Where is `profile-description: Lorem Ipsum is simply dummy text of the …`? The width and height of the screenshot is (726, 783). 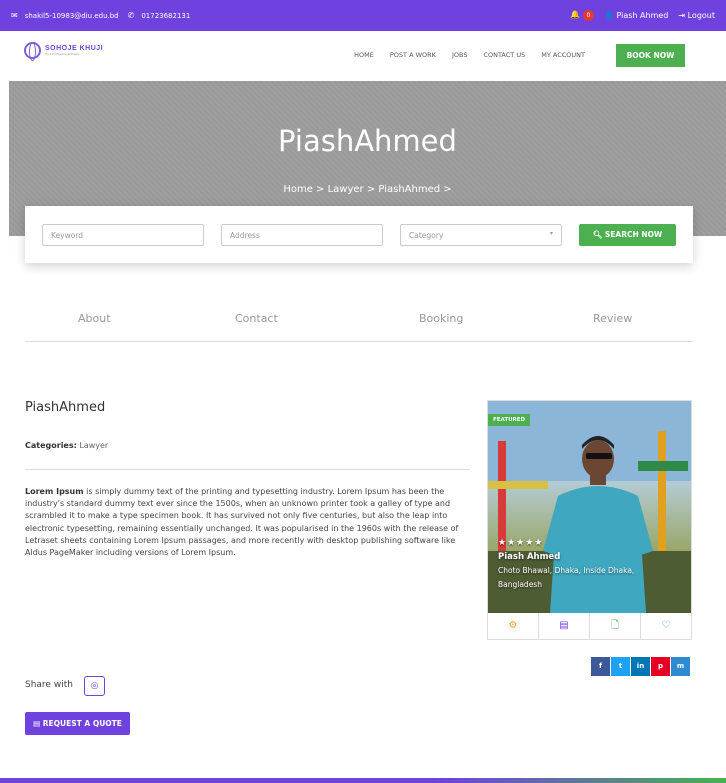 profile-description: Lorem Ipsum is simply dummy text of the … is located at coordinates (247, 522).